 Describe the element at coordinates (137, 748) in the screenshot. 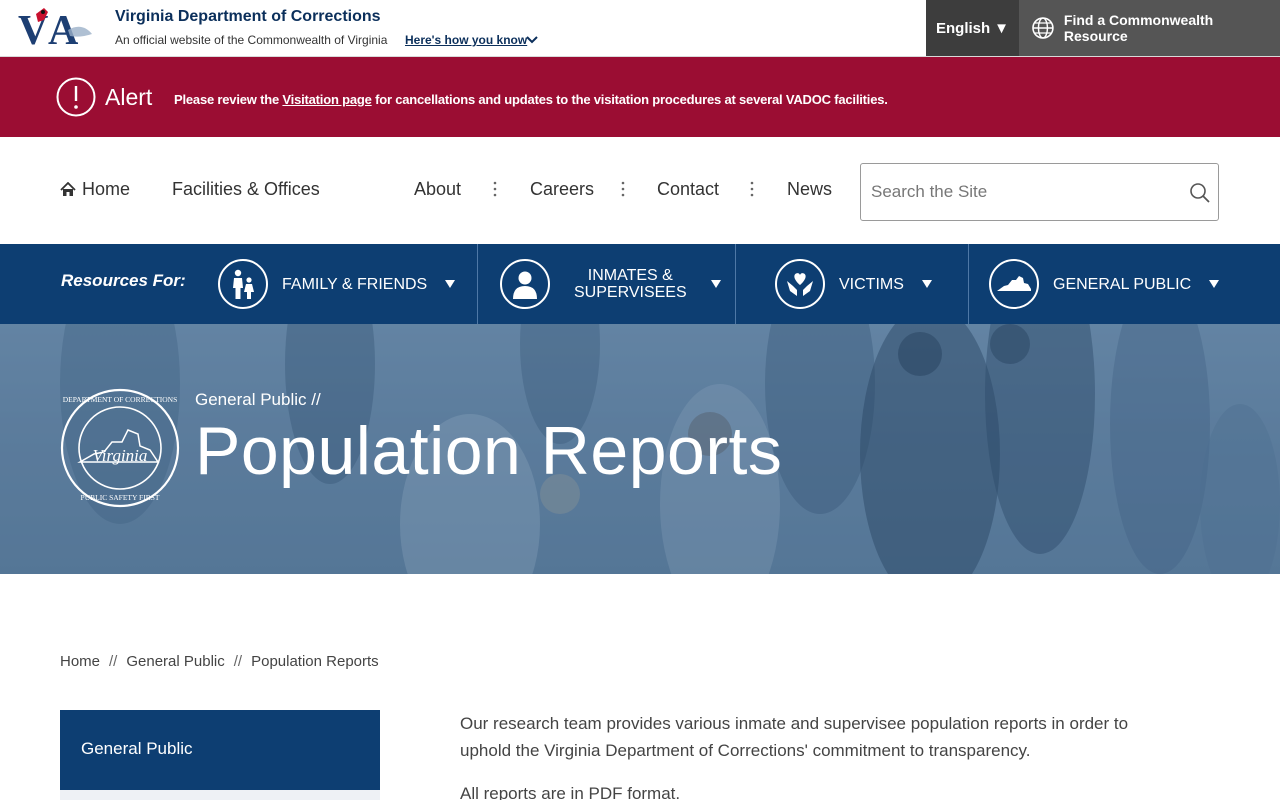

I see `sidebar-title: General Public` at that location.